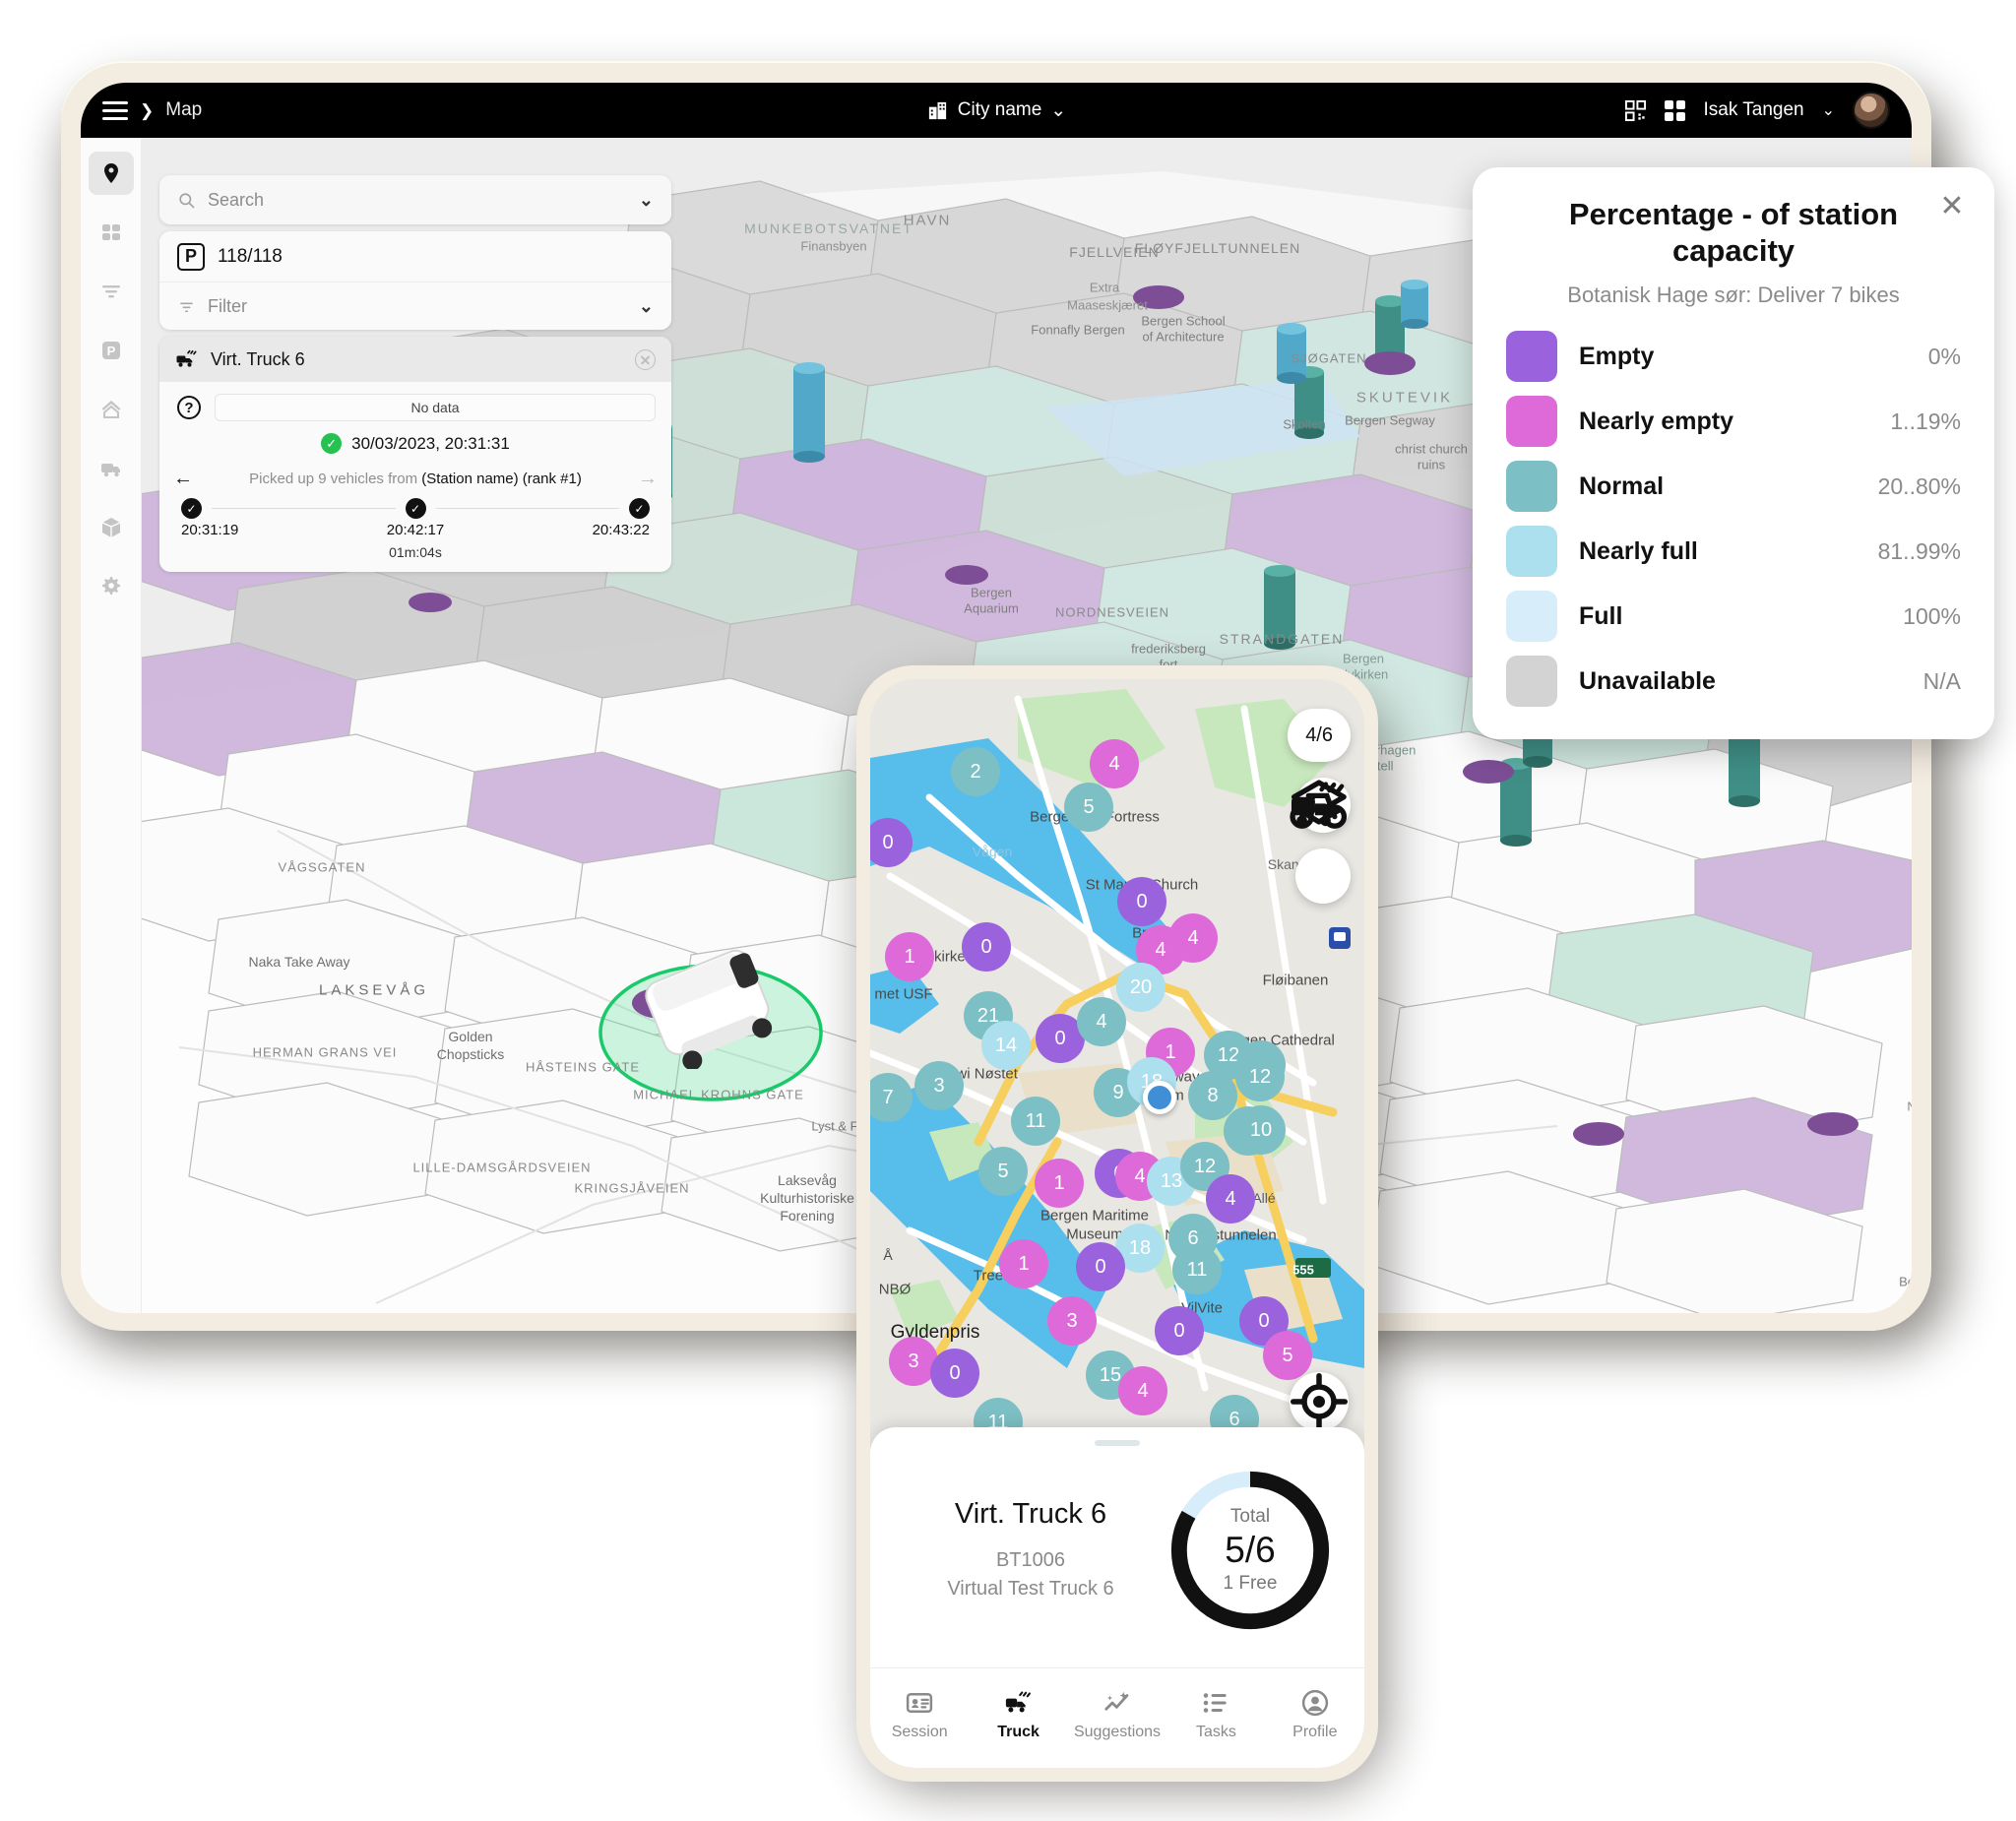 The width and height of the screenshot is (2016, 1821). I want to click on map-label: Bergen School, so click(1183, 321).